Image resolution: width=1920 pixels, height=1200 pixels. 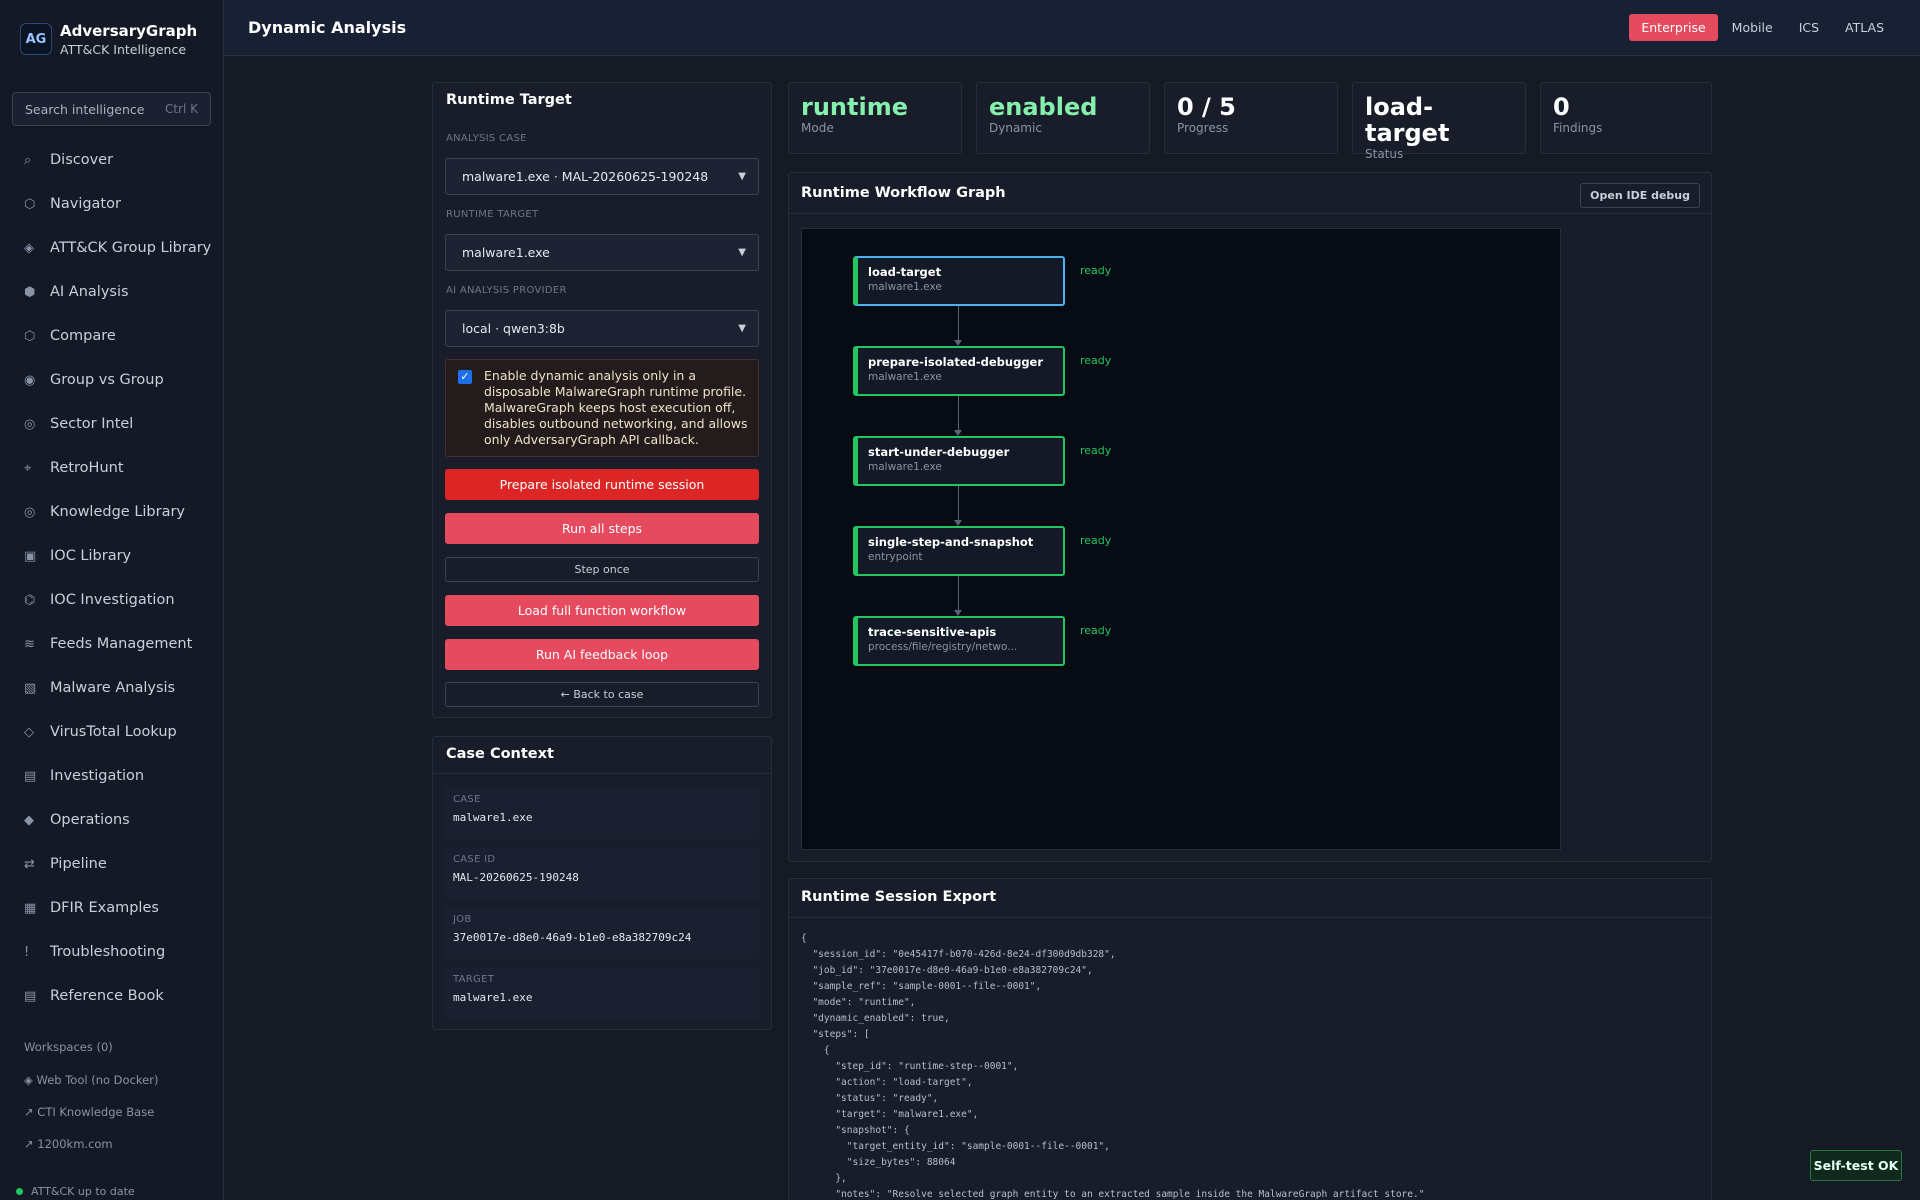 I want to click on session-export-title: Runtime Session Export, so click(x=899, y=897).